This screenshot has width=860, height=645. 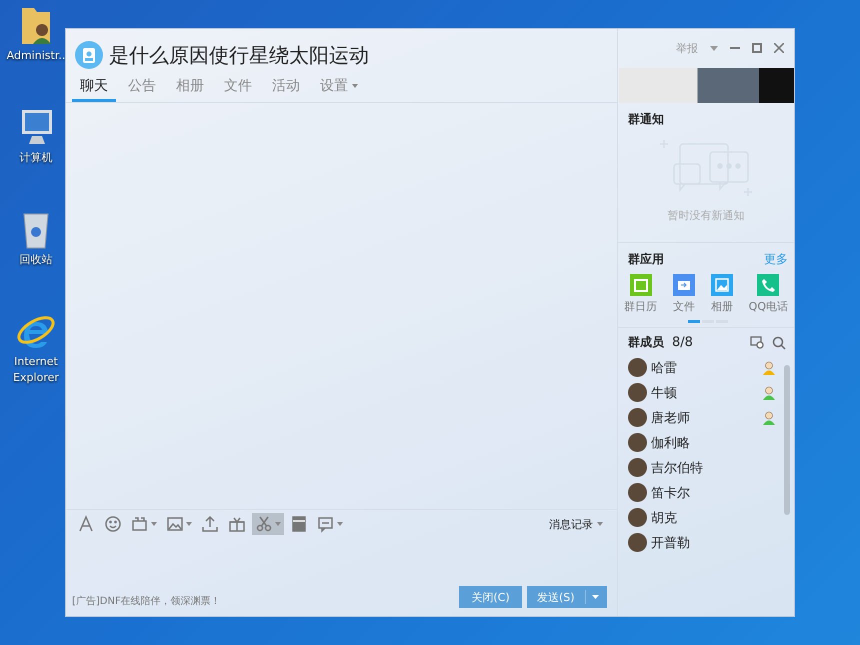 What do you see at coordinates (567, 597) in the screenshot?
I see `send-button: 发送(S)` at bounding box center [567, 597].